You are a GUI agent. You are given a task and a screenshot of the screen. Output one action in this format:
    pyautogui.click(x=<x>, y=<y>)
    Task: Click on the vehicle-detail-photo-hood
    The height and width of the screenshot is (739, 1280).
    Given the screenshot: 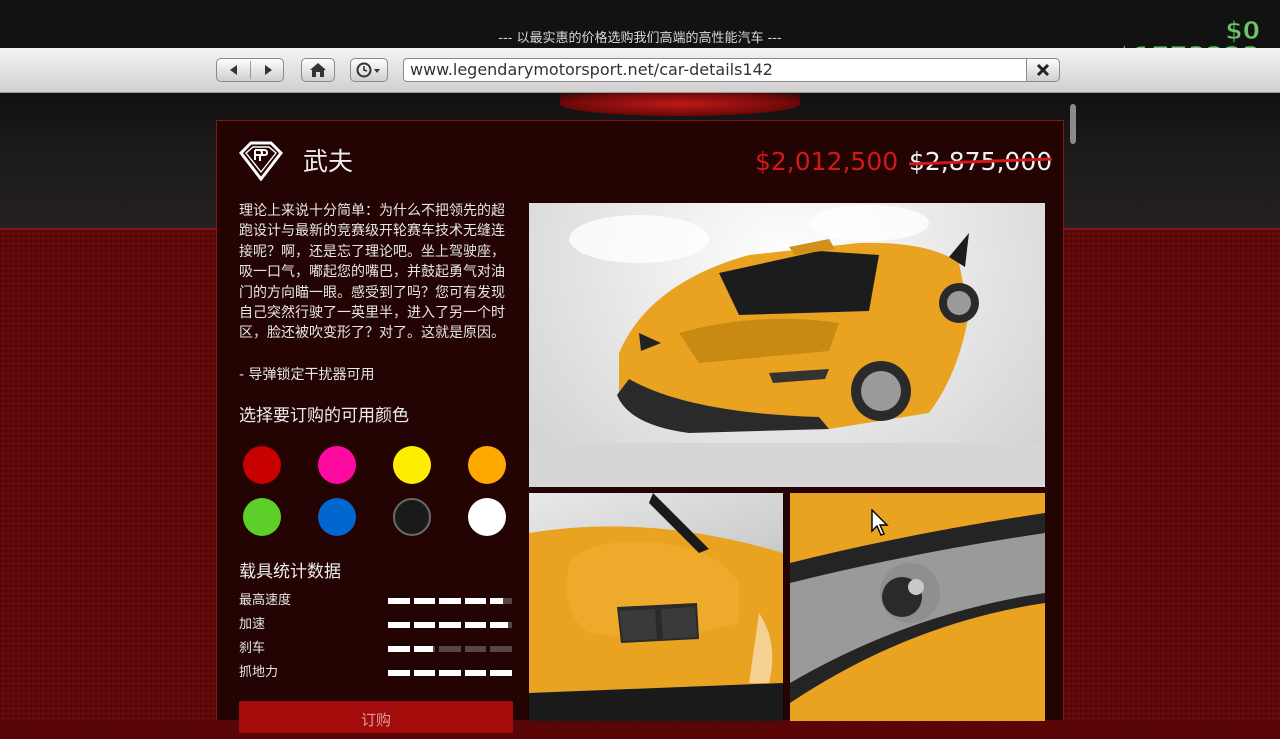 What is the action you would take?
    pyautogui.click(x=656, y=607)
    